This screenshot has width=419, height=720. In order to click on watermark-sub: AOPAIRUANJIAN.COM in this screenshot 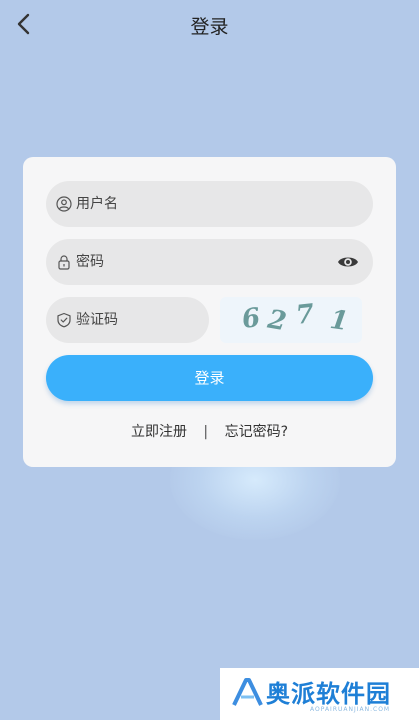, I will do `click(350, 709)`.